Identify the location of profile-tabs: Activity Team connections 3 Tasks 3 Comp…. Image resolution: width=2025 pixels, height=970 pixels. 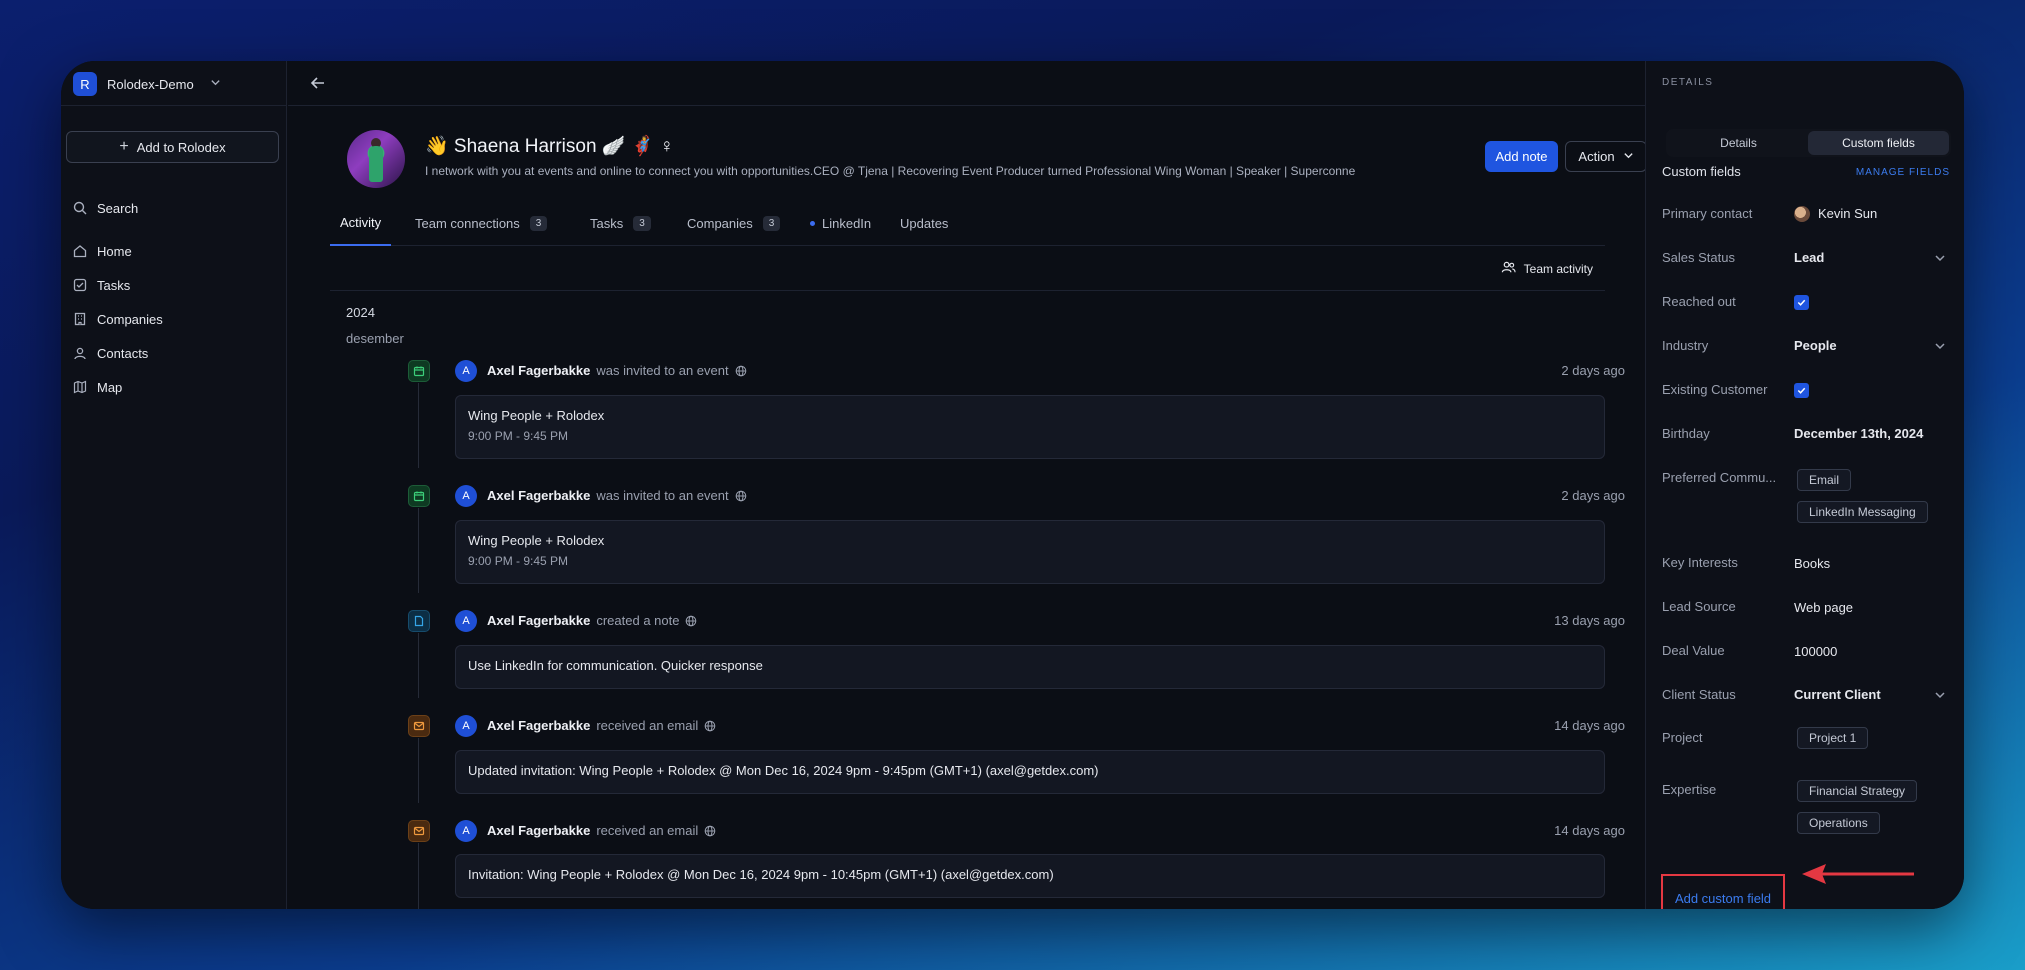
(967, 223).